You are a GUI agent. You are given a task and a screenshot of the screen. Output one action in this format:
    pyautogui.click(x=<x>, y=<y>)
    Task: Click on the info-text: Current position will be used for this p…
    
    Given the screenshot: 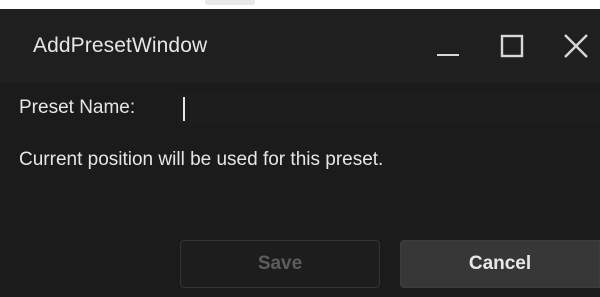 What is the action you would take?
    pyautogui.click(x=201, y=159)
    